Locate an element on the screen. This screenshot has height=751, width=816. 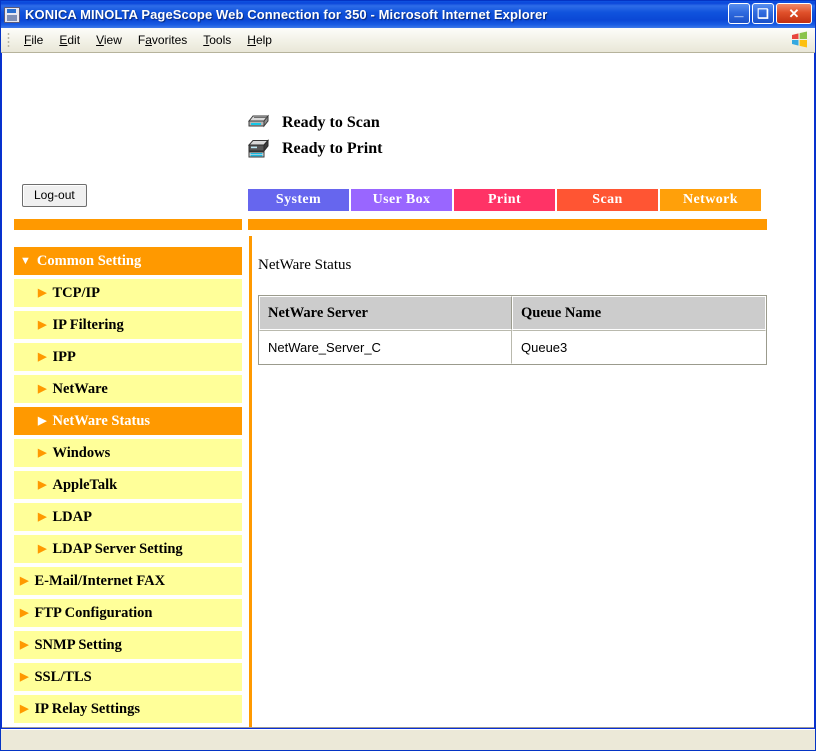
sidebar-item-label: NetWare Status is located at coordinates (101, 420).